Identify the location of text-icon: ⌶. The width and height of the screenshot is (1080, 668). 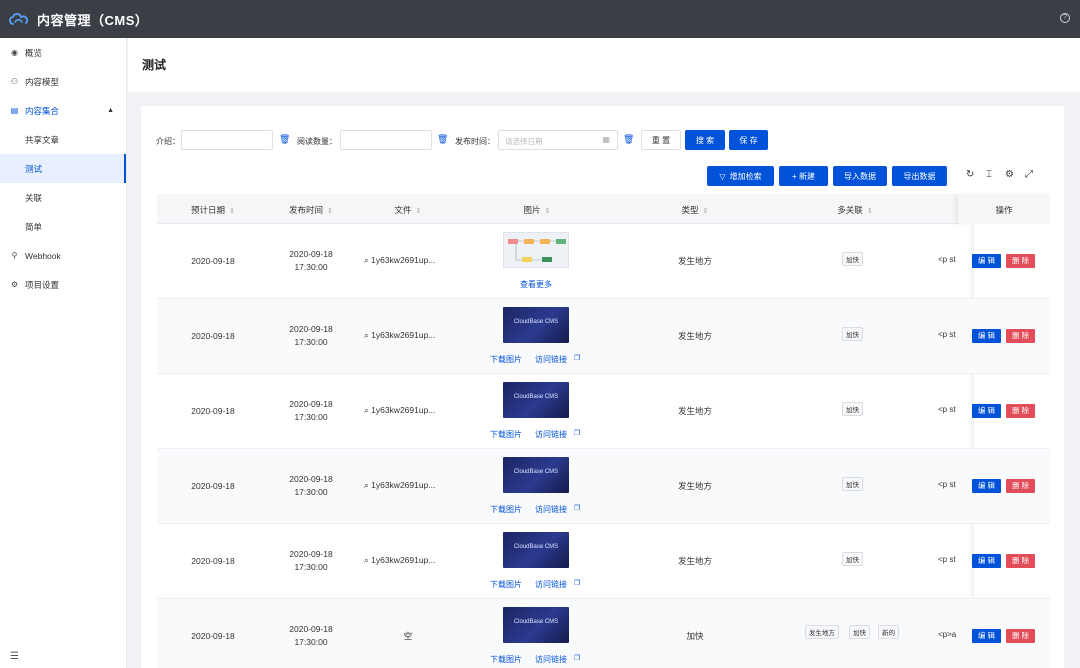
(989, 174).